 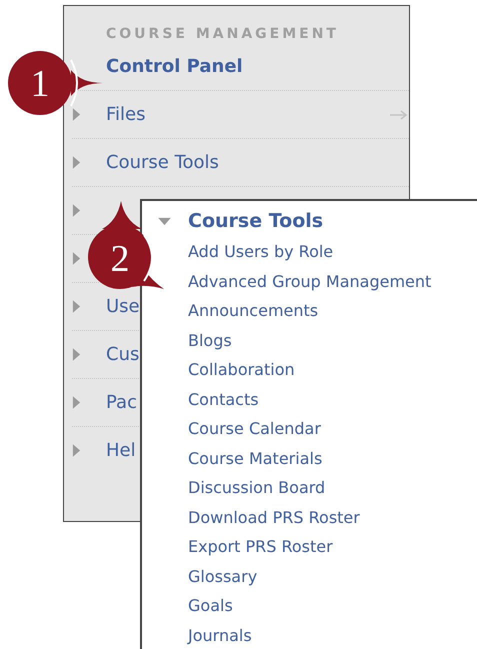 What do you see at coordinates (255, 458) in the screenshot?
I see `submenu-link: Course Materials` at bounding box center [255, 458].